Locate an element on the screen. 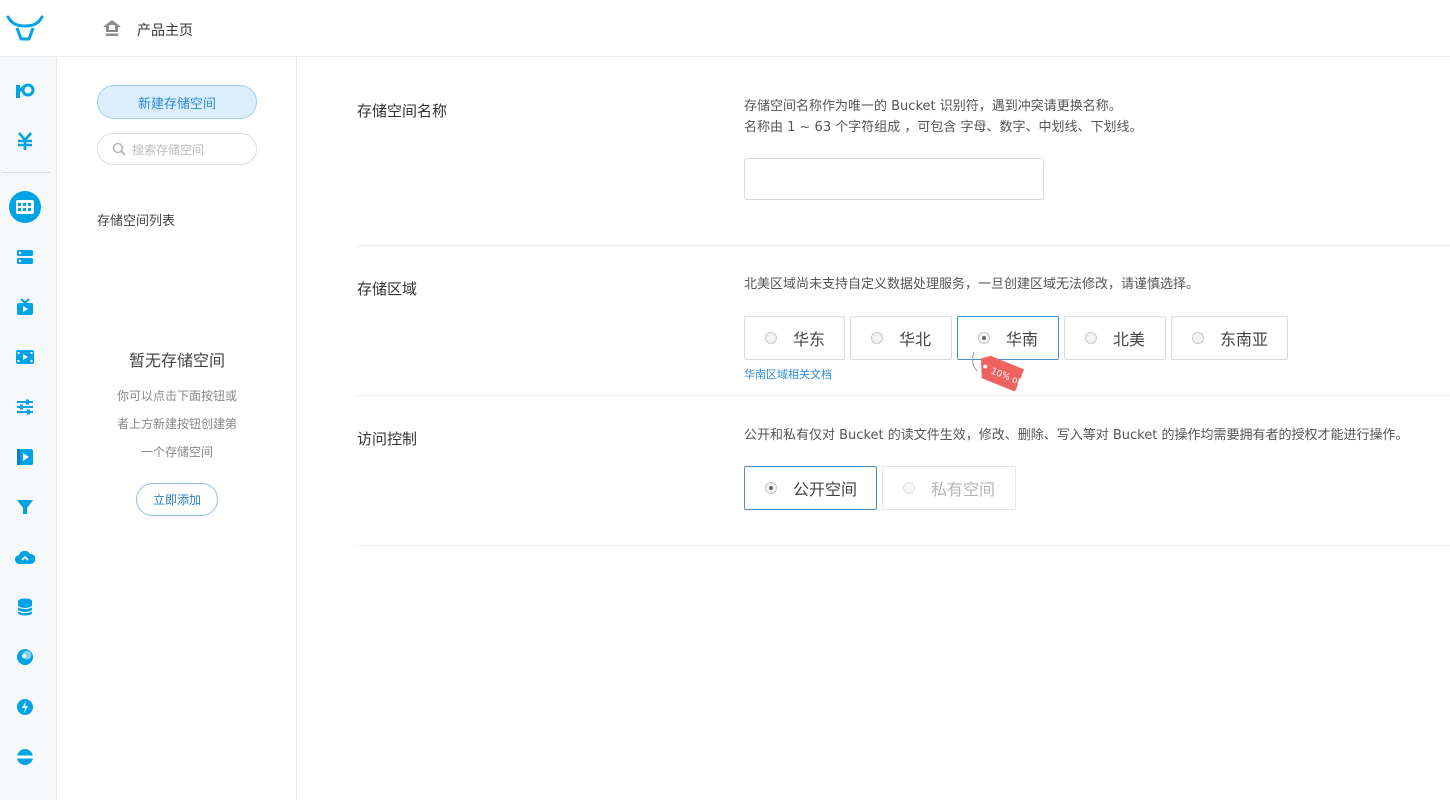  bucket-name-input is located at coordinates (894, 179).